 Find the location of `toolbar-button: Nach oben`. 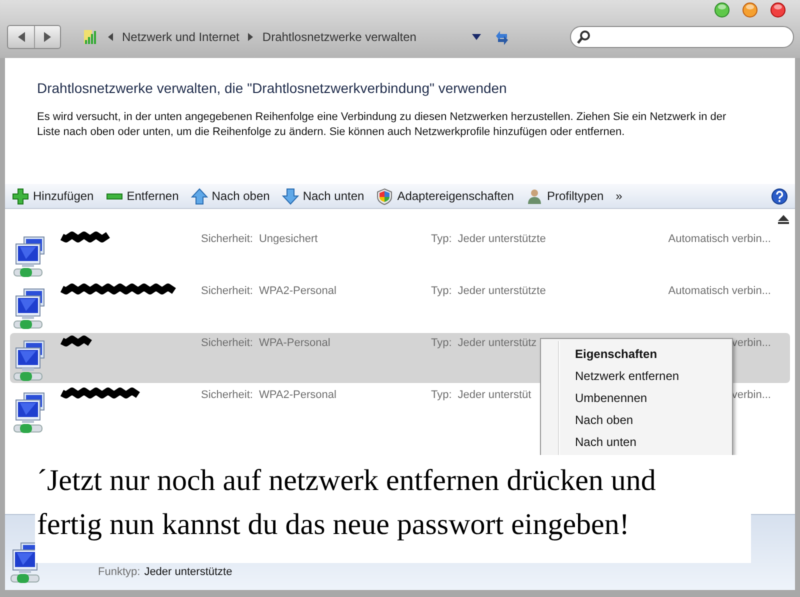

toolbar-button: Nach oben is located at coordinates (230, 196).